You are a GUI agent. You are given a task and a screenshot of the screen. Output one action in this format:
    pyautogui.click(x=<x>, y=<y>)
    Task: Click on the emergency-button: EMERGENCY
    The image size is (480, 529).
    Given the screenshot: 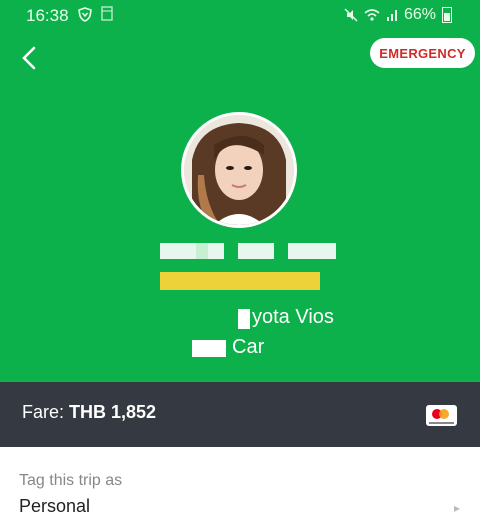 What is the action you would take?
    pyautogui.click(x=422, y=53)
    